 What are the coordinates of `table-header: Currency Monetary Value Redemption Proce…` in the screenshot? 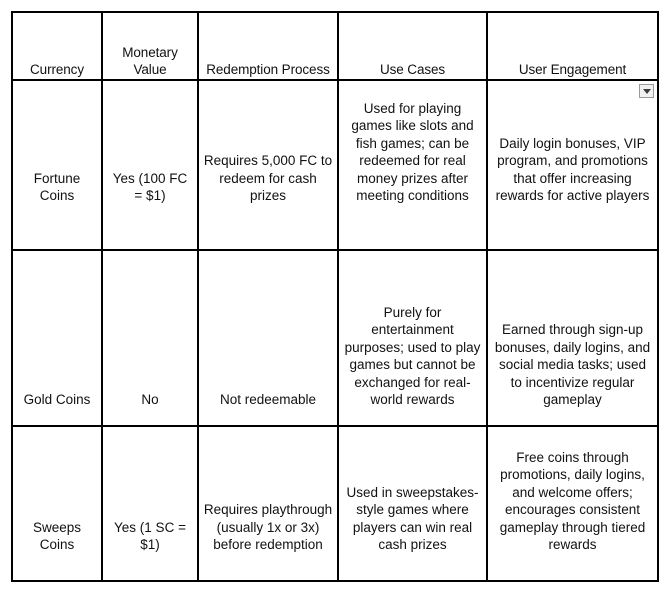 It's located at (335, 46).